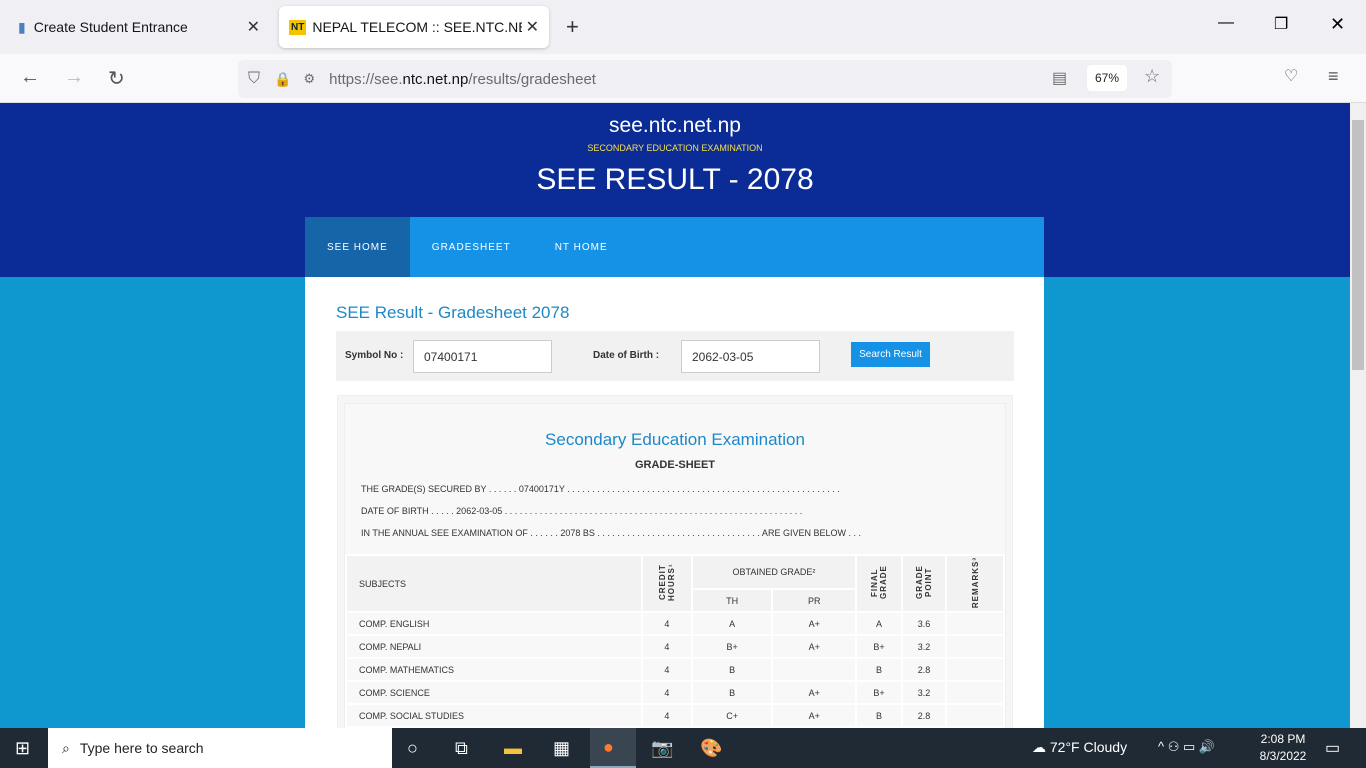  What do you see at coordinates (774, 572) in the screenshot?
I see `col-obtained: OBTAINED GRADE²` at bounding box center [774, 572].